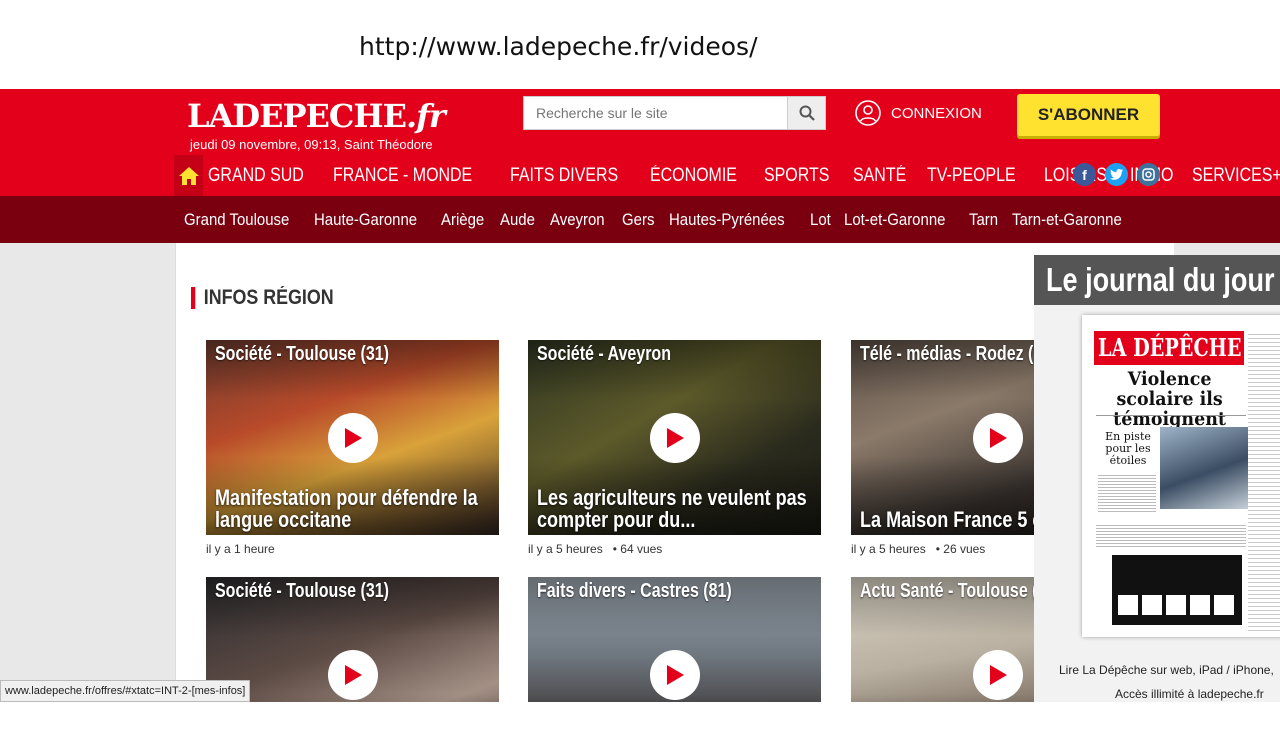 This screenshot has width=1280, height=736. What do you see at coordinates (236, 220) in the screenshot?
I see `region-nav-item: Grand Toulouse` at bounding box center [236, 220].